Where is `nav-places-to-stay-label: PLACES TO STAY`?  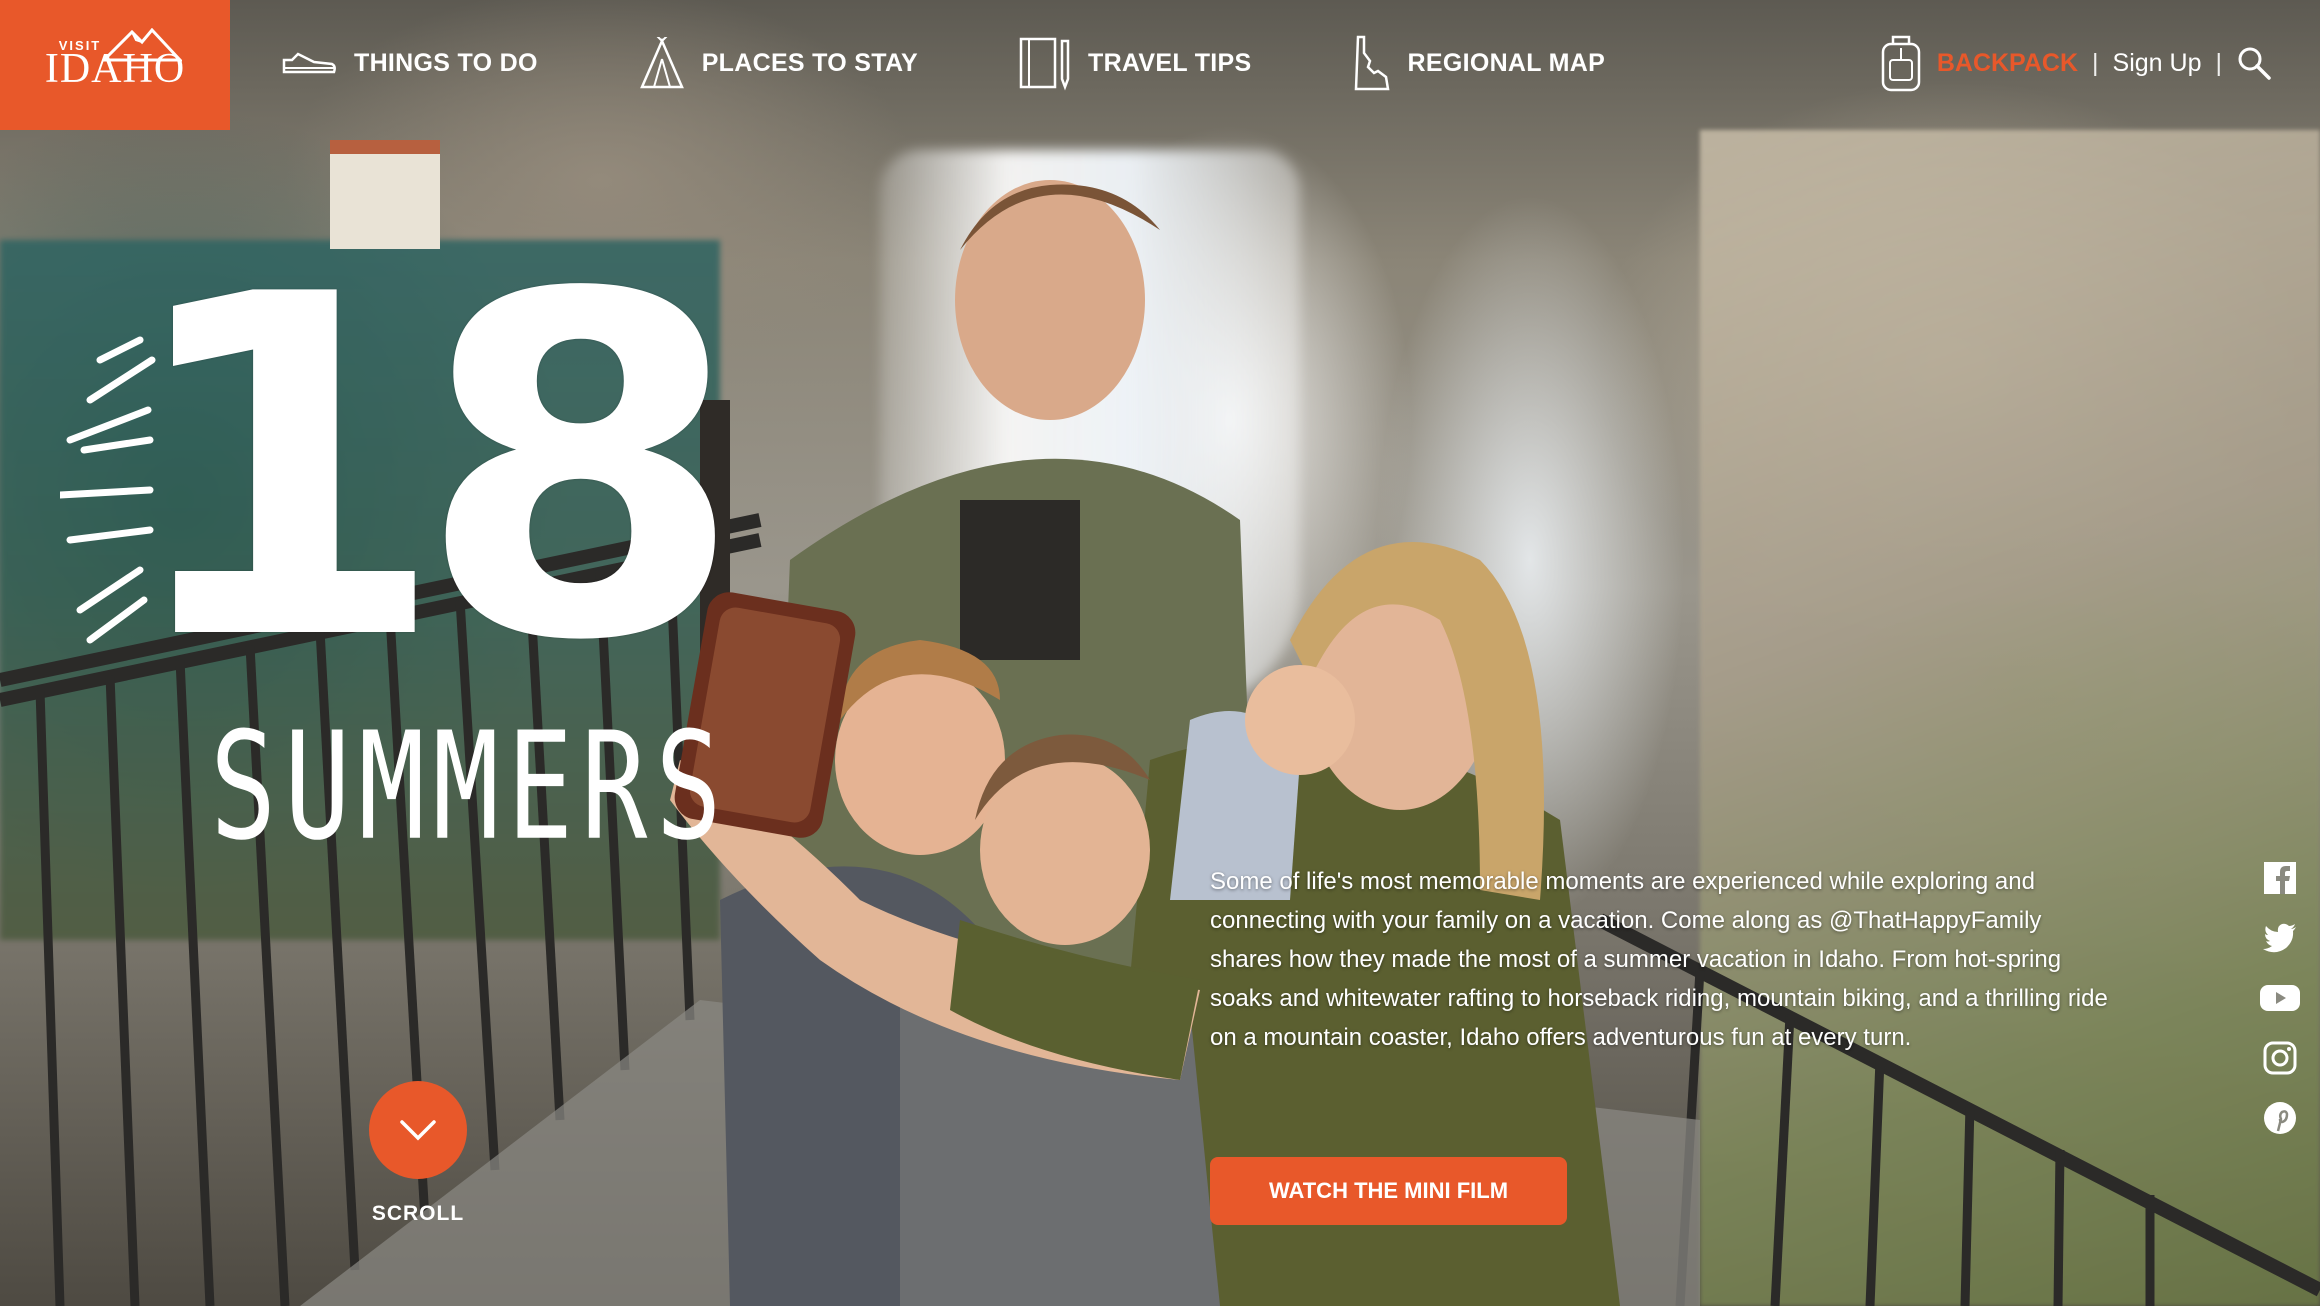
nav-places-to-stay-label: PLACES TO STAY is located at coordinates (809, 62).